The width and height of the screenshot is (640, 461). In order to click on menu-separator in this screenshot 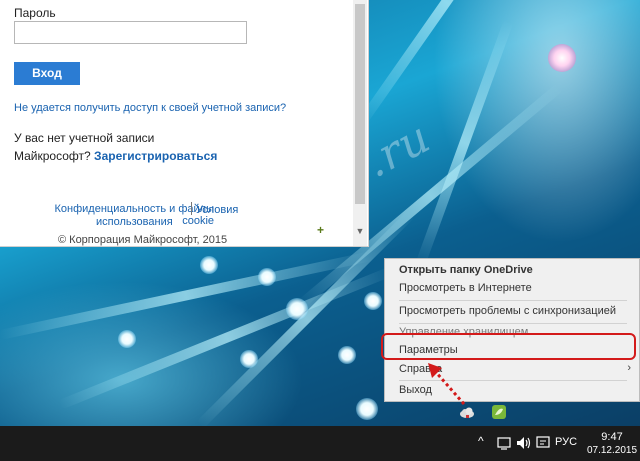, I will do `click(513, 300)`.